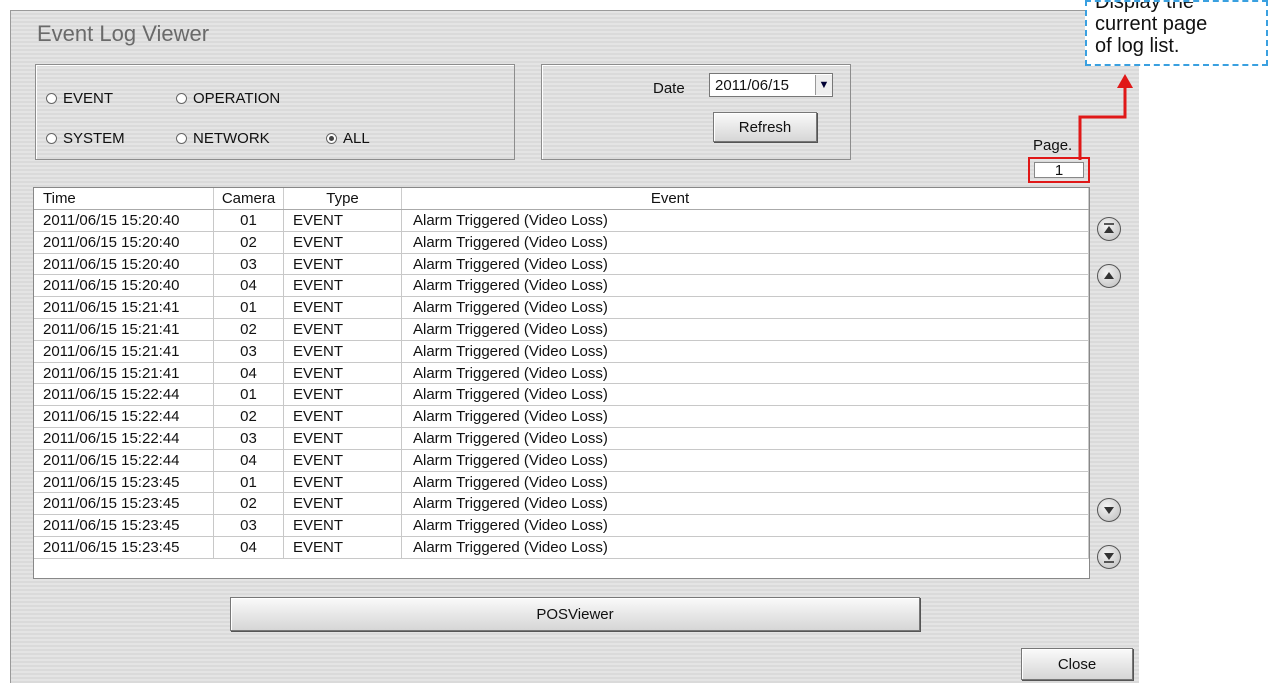 This screenshot has height=683, width=1272. What do you see at coordinates (1109, 557) in the screenshot?
I see `last-page-icon` at bounding box center [1109, 557].